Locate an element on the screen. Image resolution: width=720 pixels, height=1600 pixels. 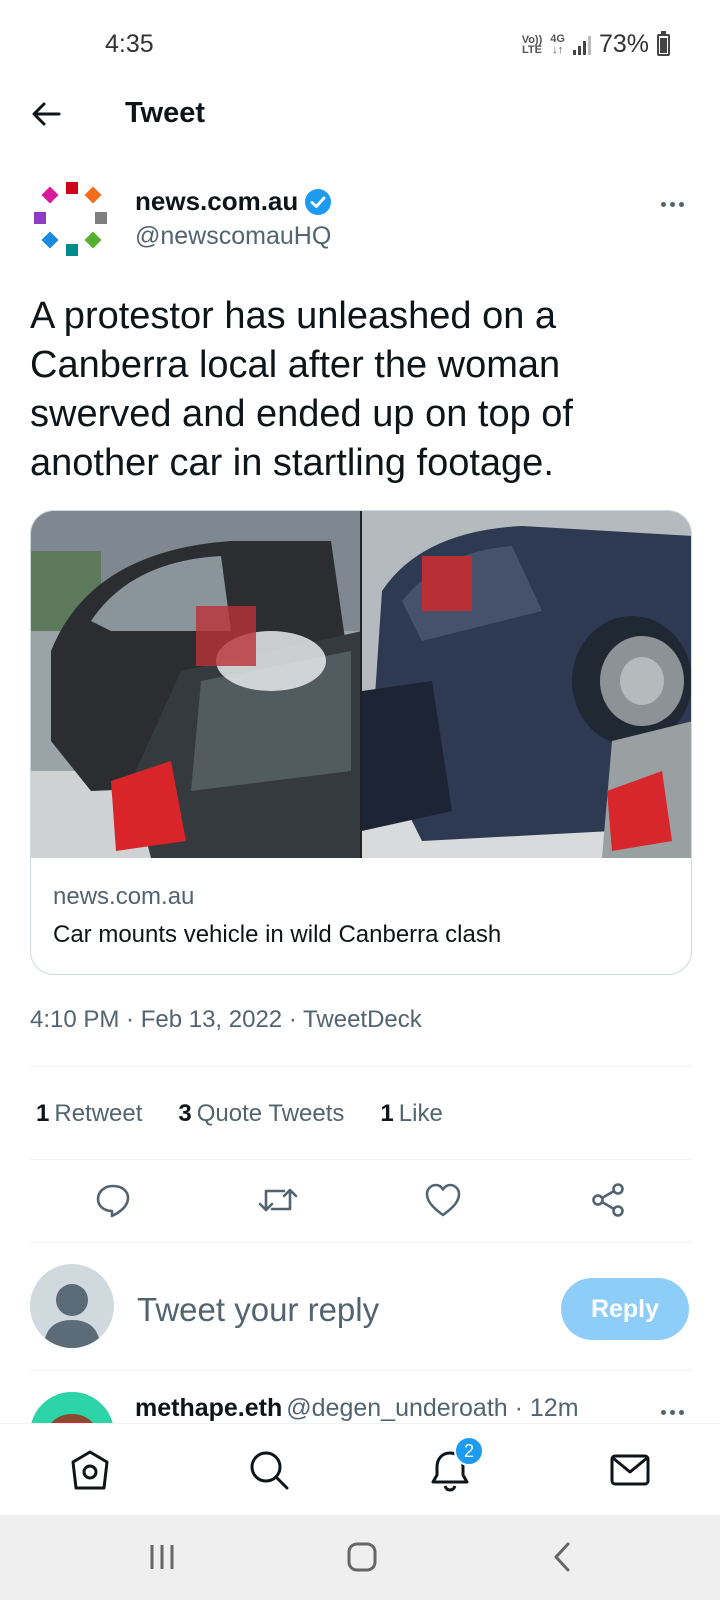
home-icon is located at coordinates (90, 1470).